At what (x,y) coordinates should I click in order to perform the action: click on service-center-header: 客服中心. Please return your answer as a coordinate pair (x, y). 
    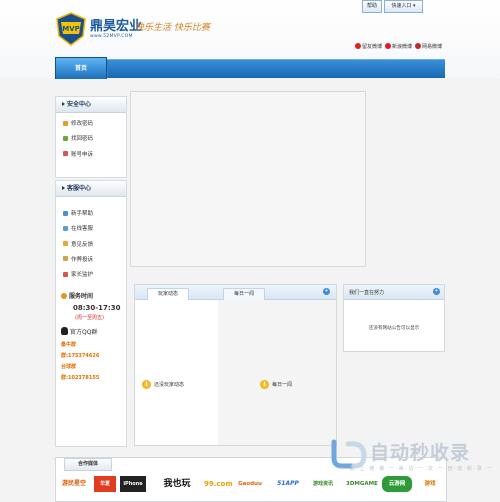
    Looking at the image, I should click on (91, 189).